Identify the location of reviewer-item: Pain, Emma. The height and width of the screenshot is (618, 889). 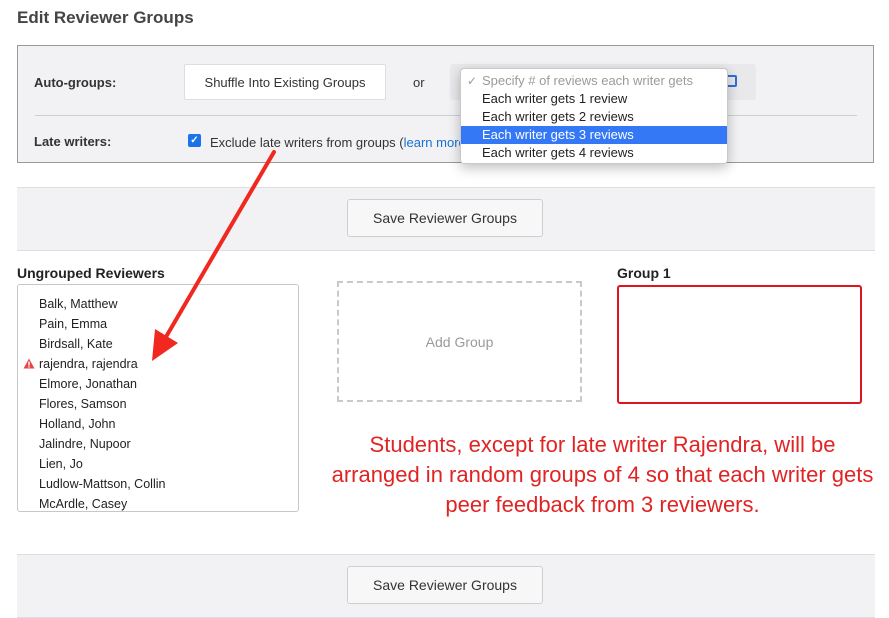
(158, 324).